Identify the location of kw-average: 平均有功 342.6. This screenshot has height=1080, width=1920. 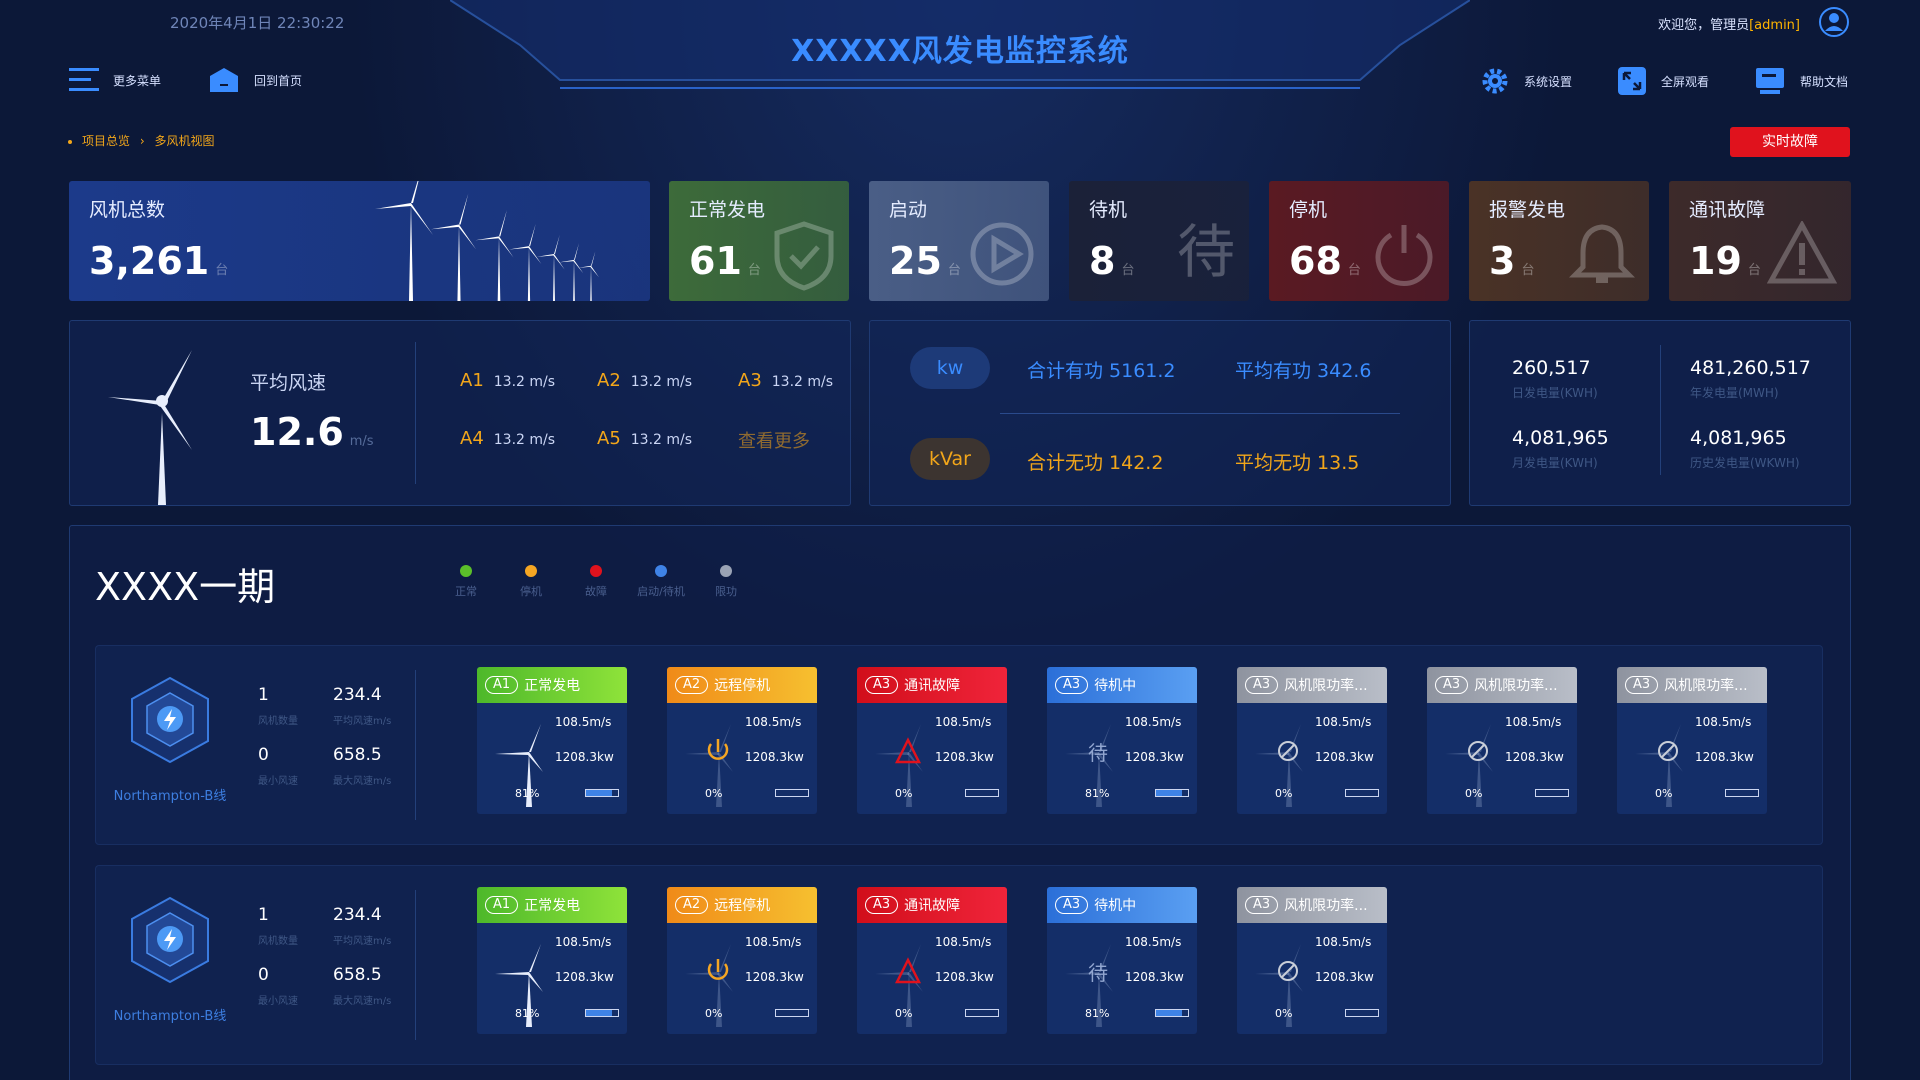
(1303, 371).